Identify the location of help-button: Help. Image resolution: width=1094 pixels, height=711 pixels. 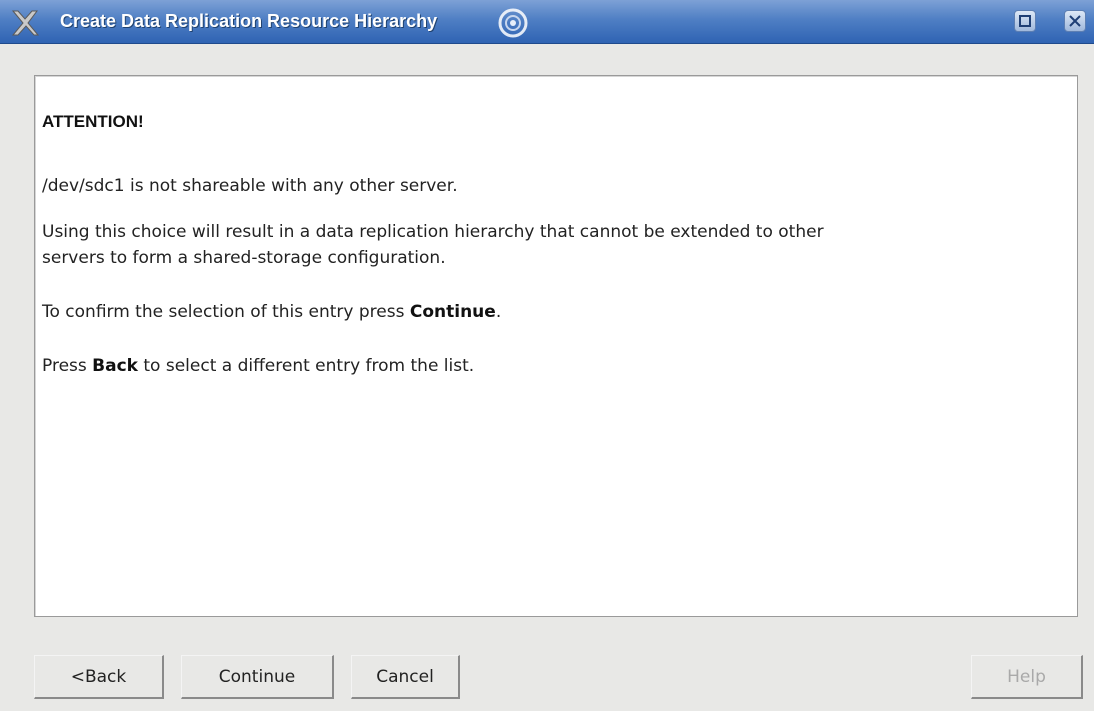
(1027, 677).